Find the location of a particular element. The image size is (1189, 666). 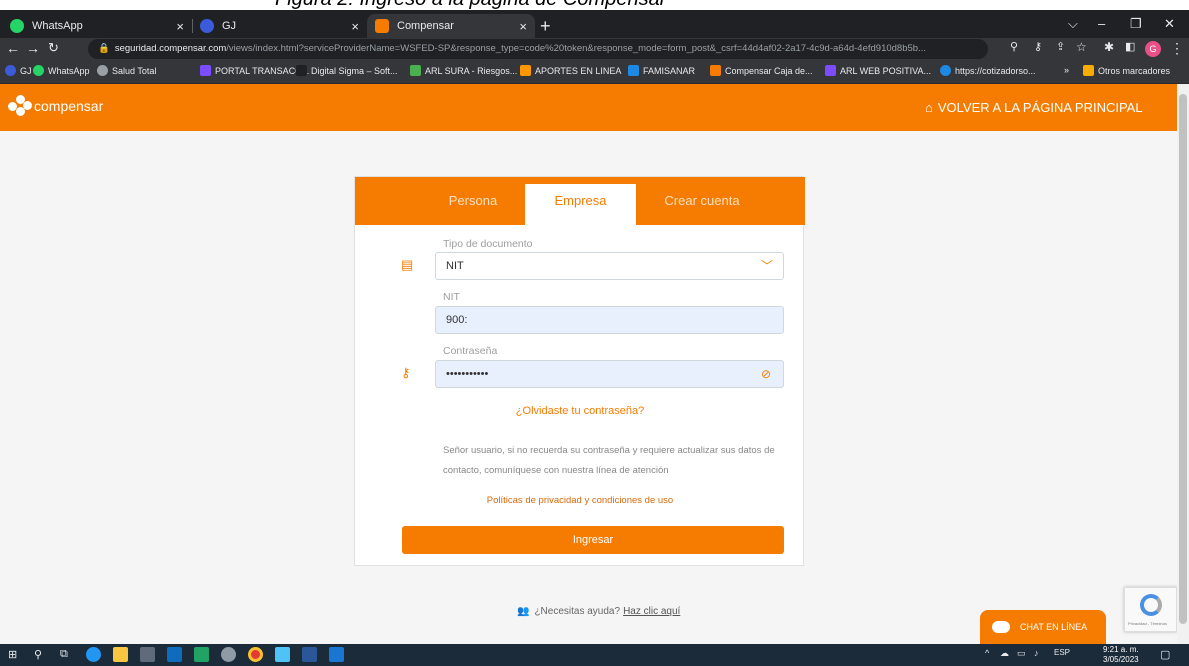

globe-icon is located at coordinates (10, 70).